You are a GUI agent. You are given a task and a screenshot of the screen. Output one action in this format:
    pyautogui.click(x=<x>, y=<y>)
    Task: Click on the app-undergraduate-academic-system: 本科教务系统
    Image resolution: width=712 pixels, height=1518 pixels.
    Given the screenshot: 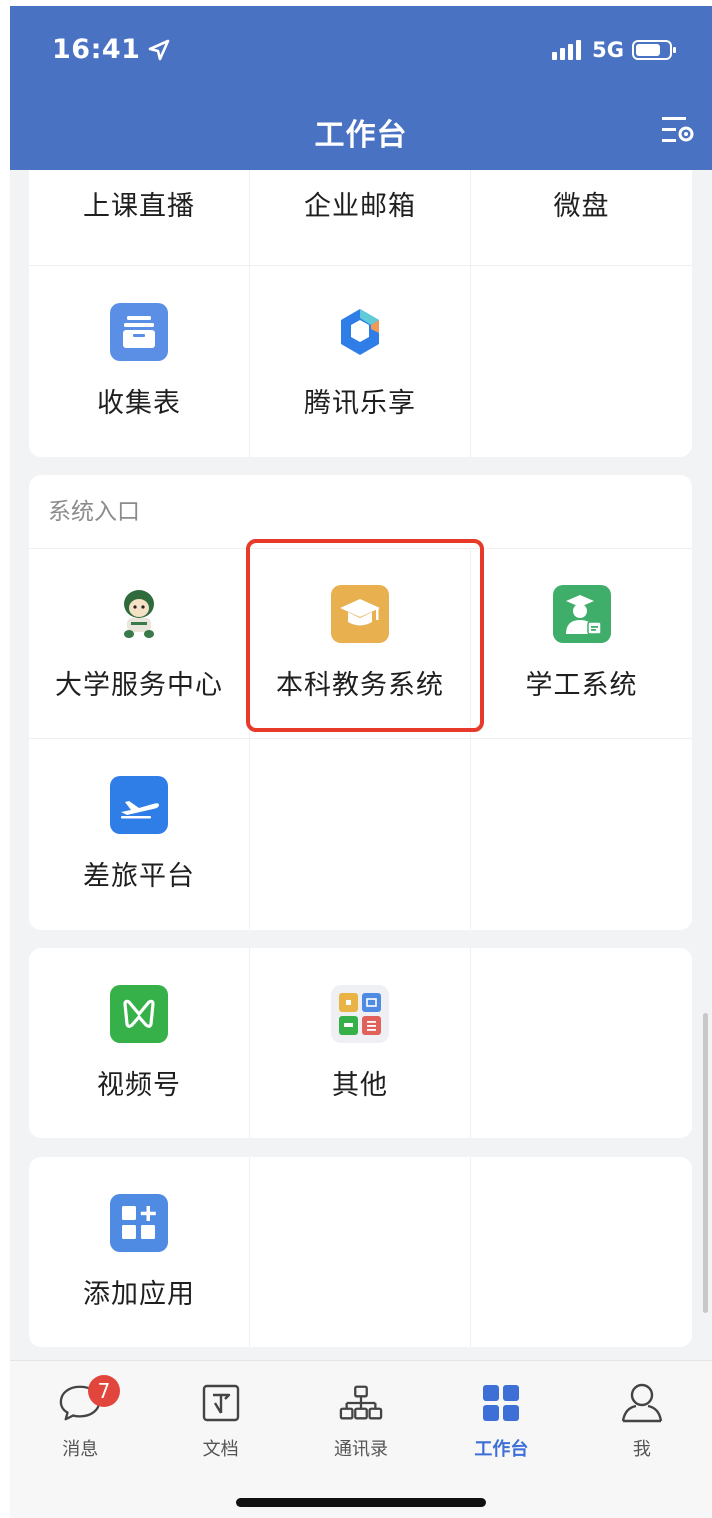 What is the action you would take?
    pyautogui.click(x=360, y=644)
    